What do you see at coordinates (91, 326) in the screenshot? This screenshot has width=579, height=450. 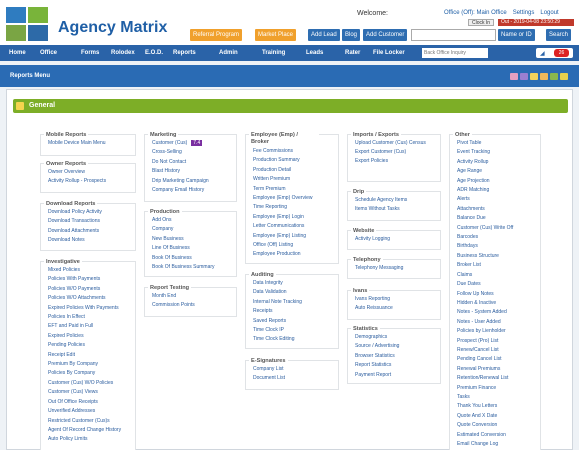 I see `report-link: EFT and Paid in Full` at bounding box center [91, 326].